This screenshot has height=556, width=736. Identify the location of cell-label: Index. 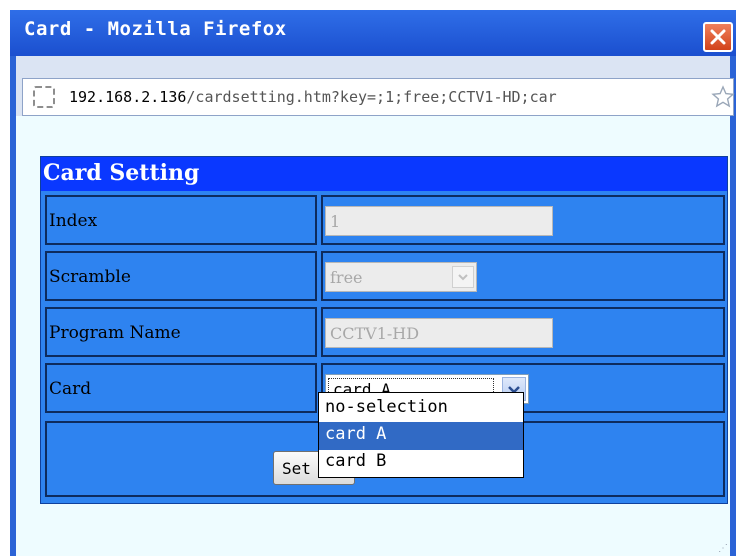
(181, 220).